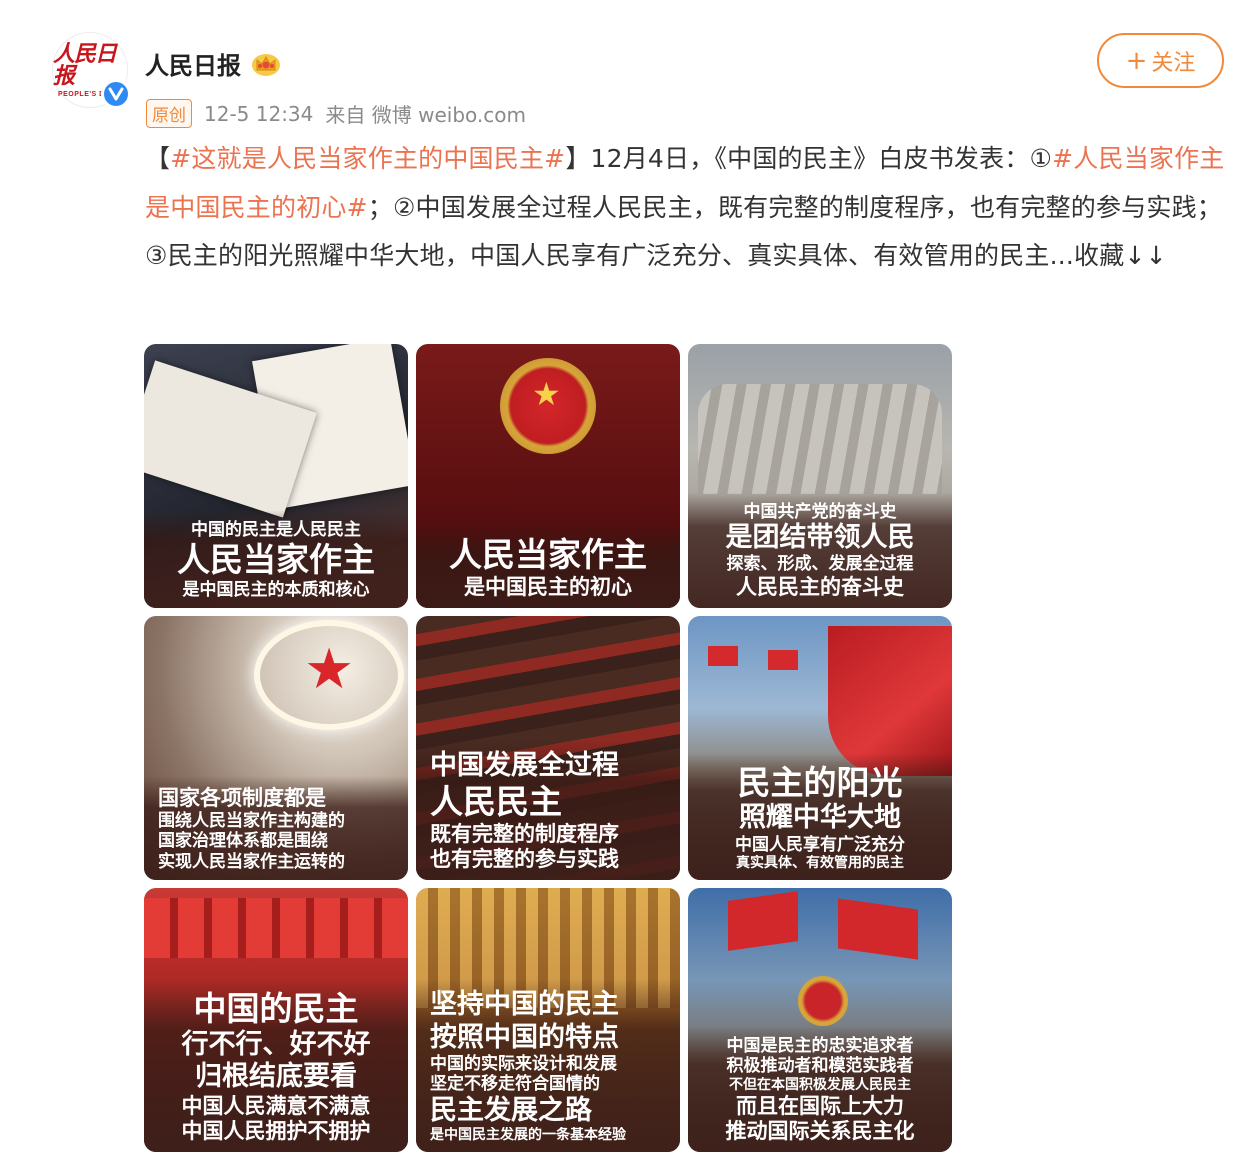 This screenshot has width=1238, height=1172. I want to click on hashtag-link: #这就是人民当家作主的中国民主#, so click(367, 158).